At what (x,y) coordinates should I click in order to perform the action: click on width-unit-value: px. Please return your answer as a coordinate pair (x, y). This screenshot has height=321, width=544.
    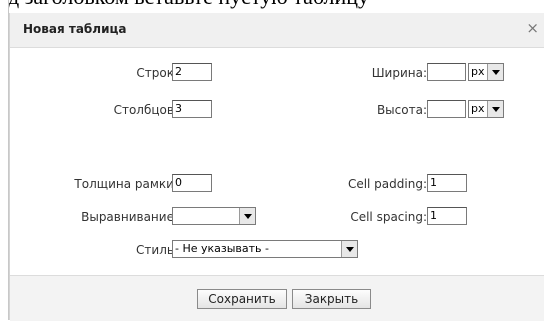
    Looking at the image, I should click on (478, 71).